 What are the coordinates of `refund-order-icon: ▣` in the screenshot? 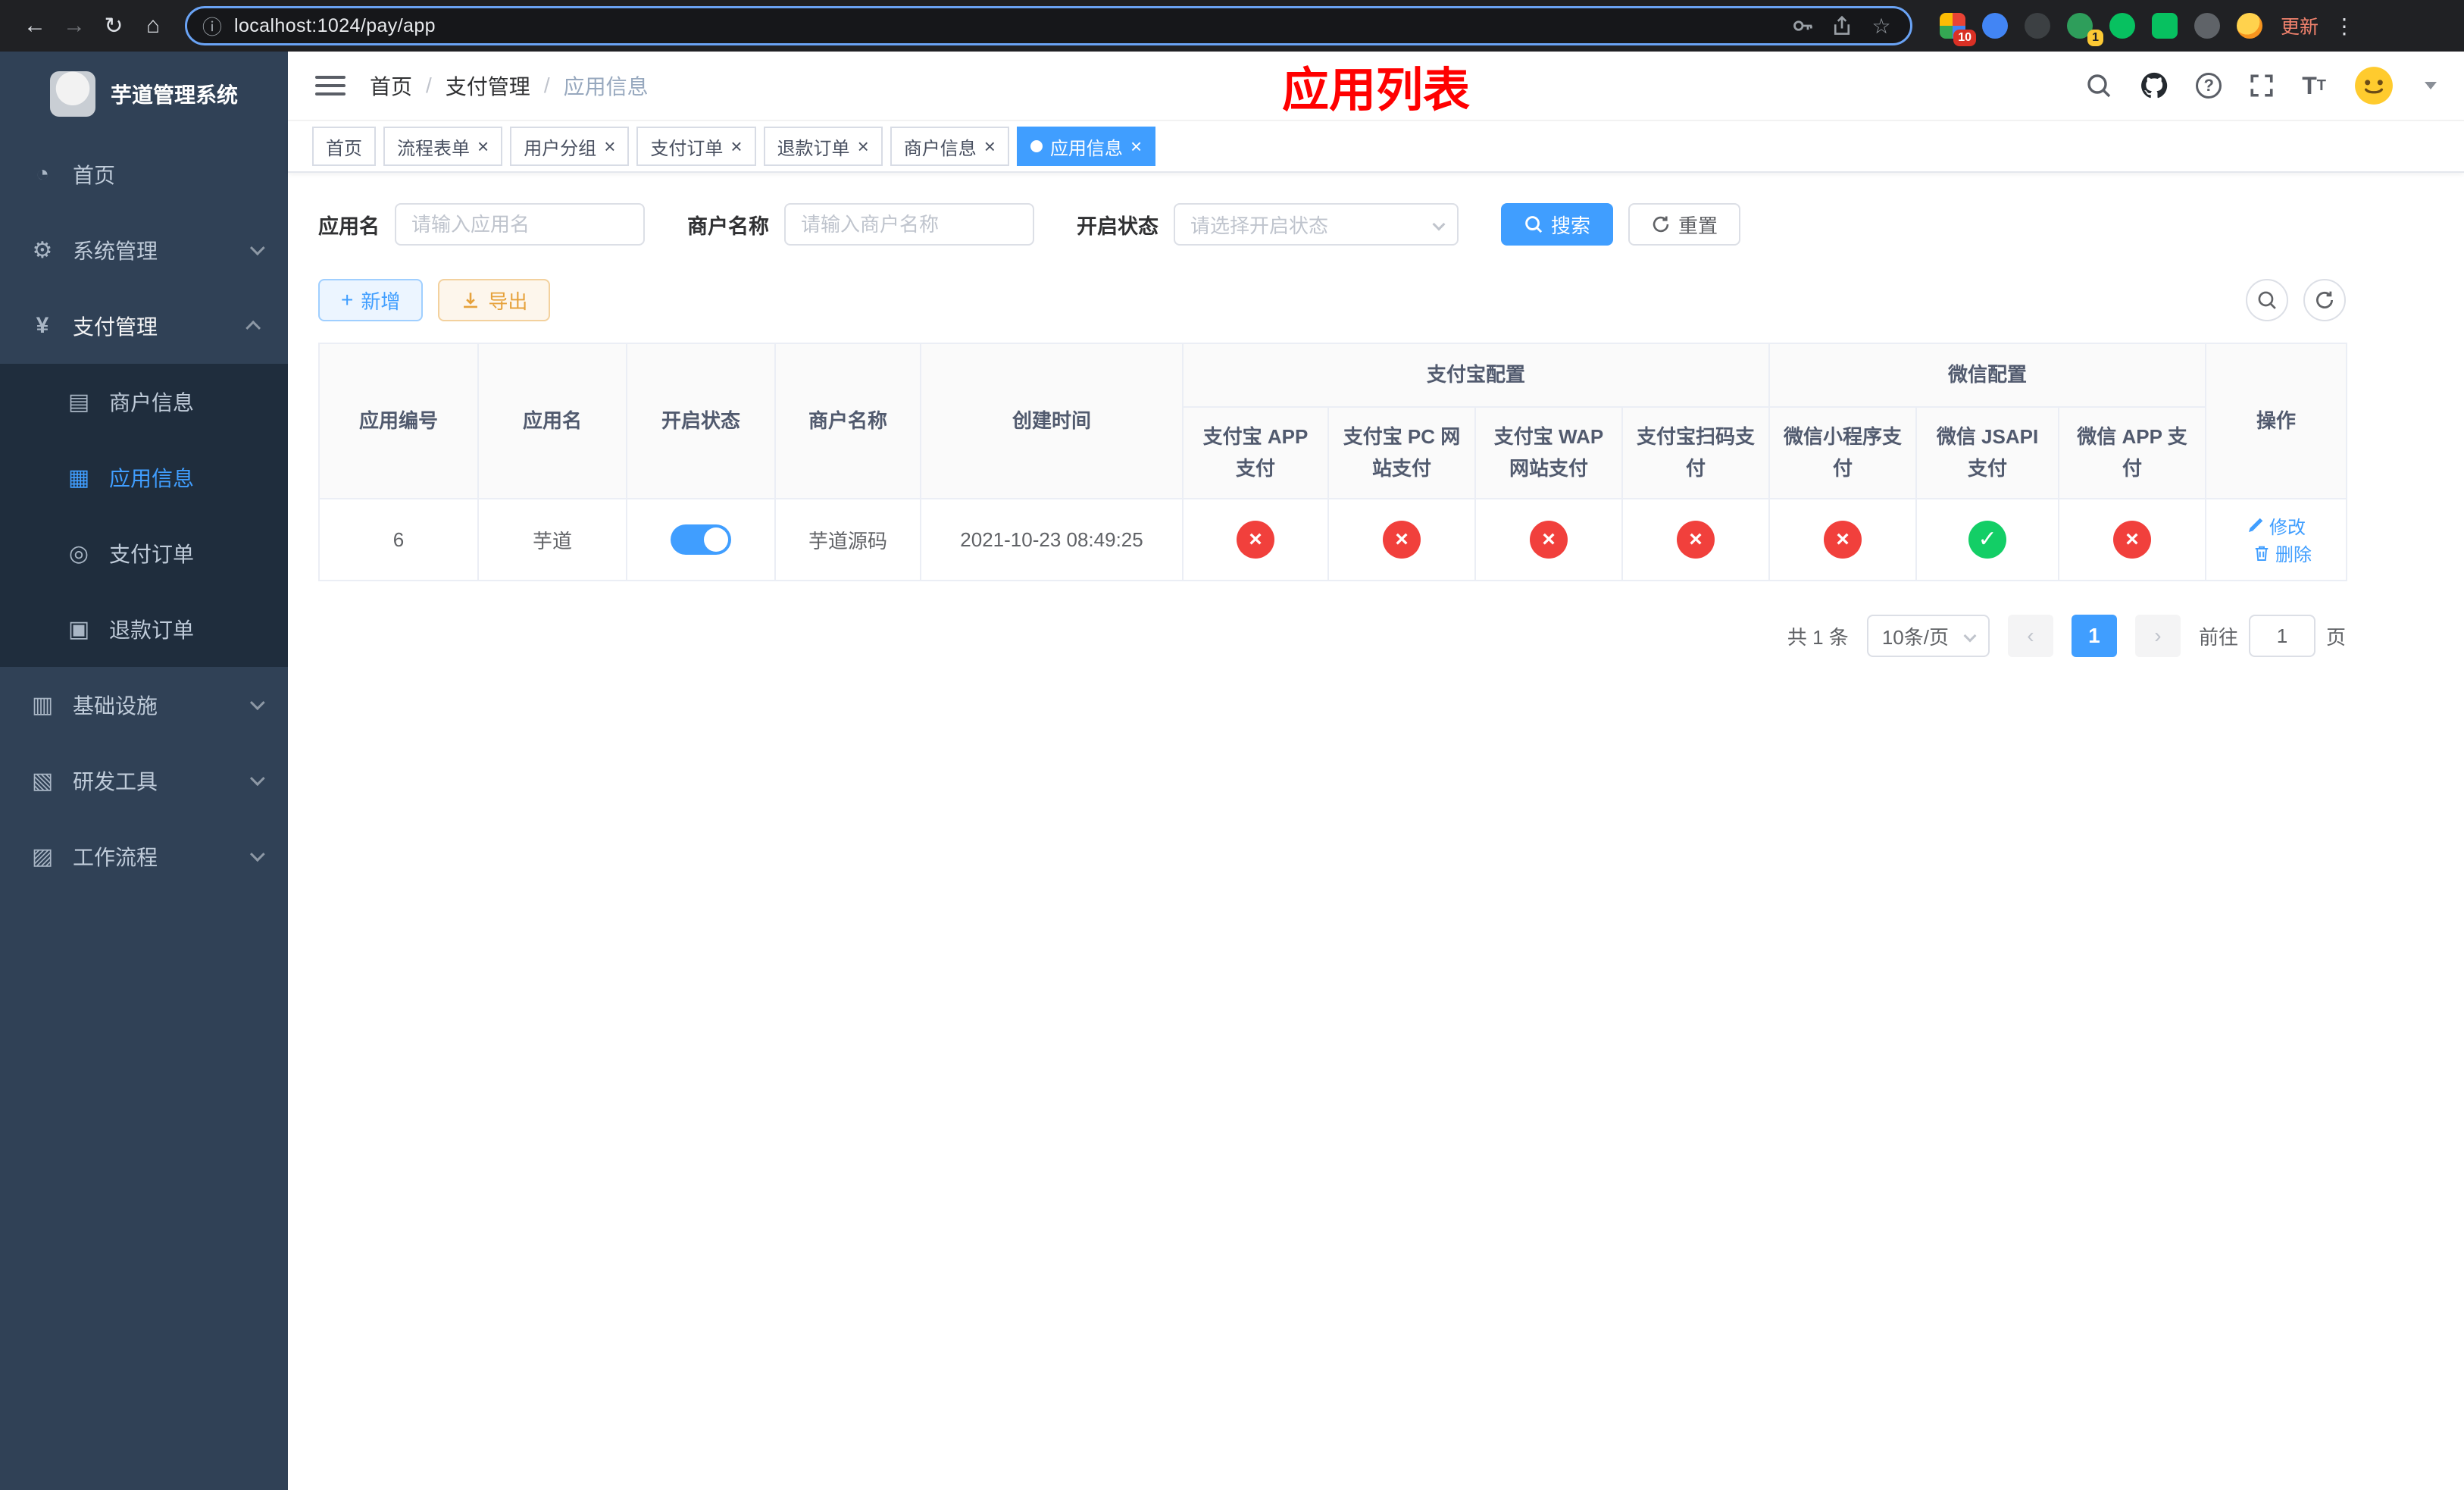 It's located at (78, 629).